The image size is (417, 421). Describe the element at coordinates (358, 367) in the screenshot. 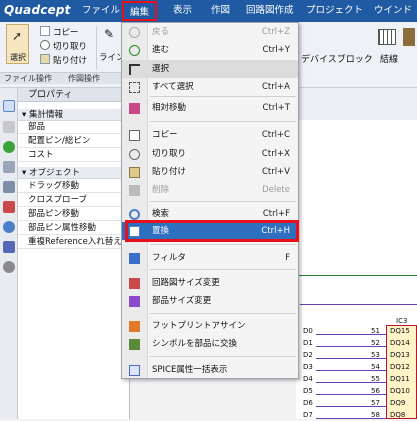

I see `pin-row: D3 54 DQ12` at that location.